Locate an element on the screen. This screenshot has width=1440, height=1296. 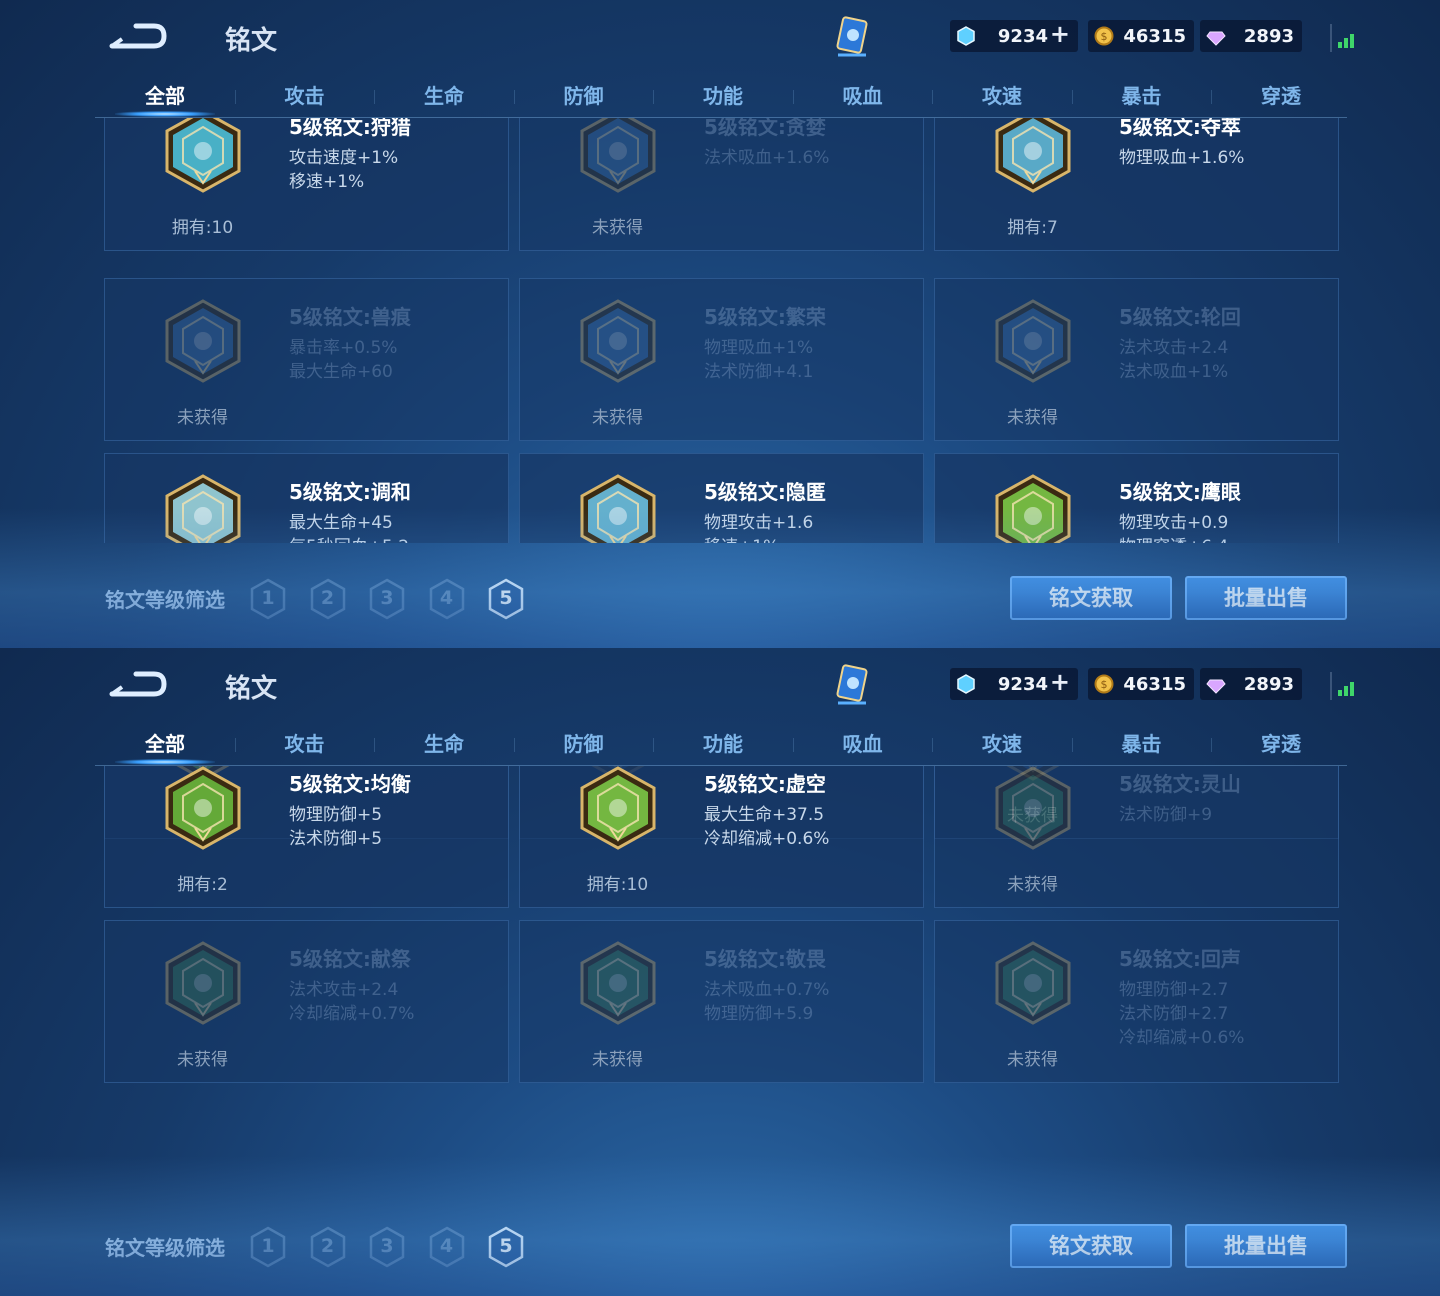
inscription-stat: 物理防御+5.9 is located at coordinates (759, 1014).